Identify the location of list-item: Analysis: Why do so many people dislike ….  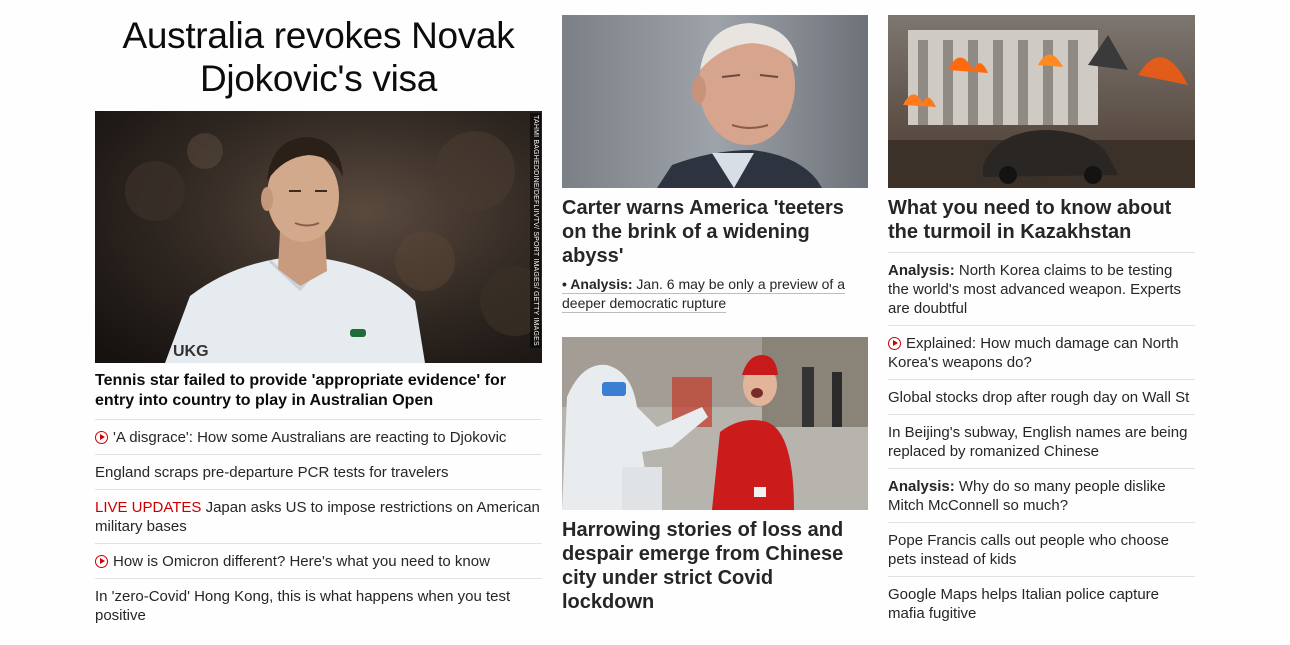
(1041, 495).